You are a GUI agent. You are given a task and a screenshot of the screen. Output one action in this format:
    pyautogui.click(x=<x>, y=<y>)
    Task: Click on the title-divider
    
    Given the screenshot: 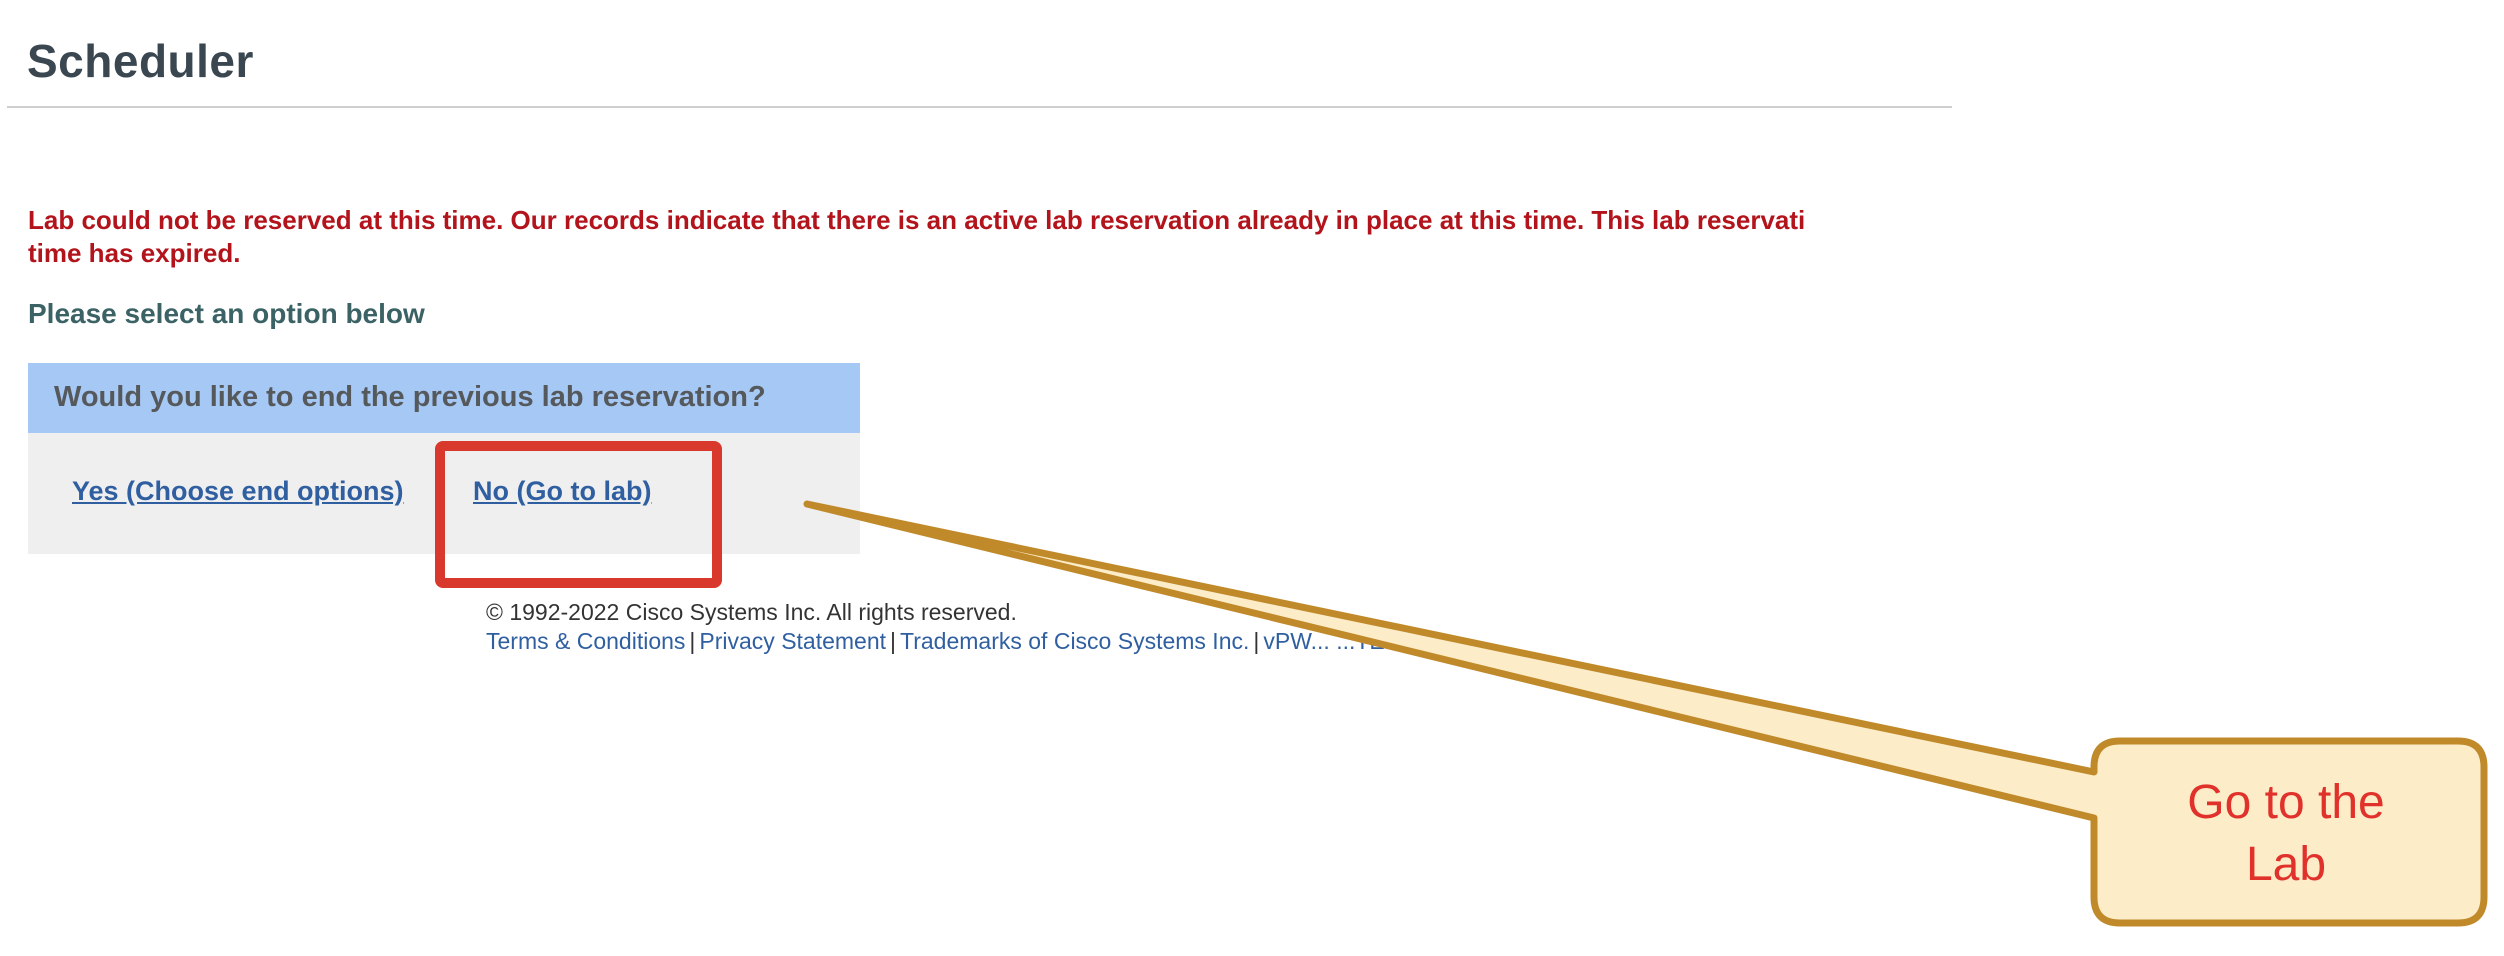 What is the action you would take?
    pyautogui.click(x=979, y=107)
    